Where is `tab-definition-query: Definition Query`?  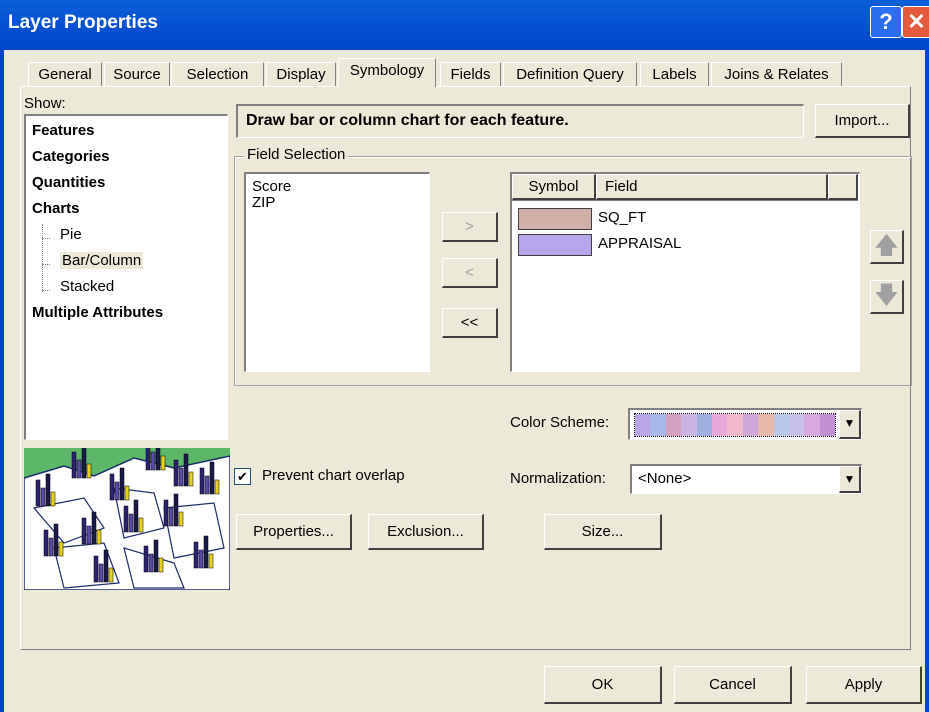
tab-definition-query: Definition Query is located at coordinates (570, 74).